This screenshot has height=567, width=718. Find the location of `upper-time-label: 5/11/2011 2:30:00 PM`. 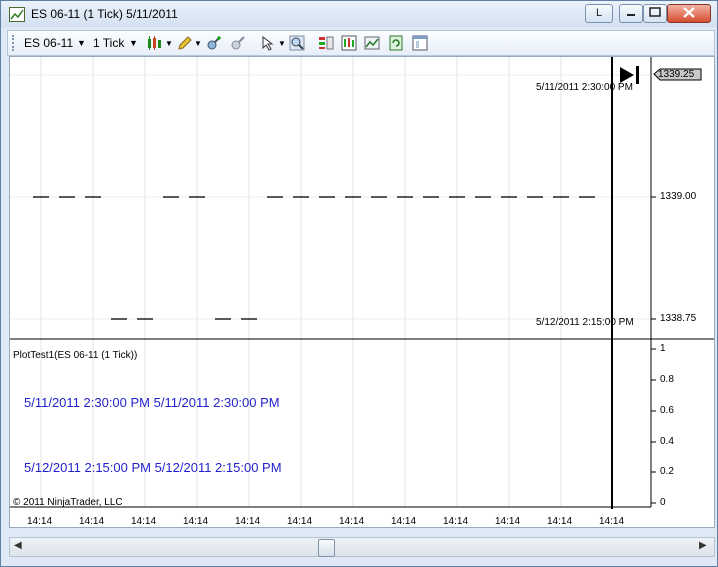

upper-time-label: 5/11/2011 2:30:00 PM is located at coordinates (584, 87).